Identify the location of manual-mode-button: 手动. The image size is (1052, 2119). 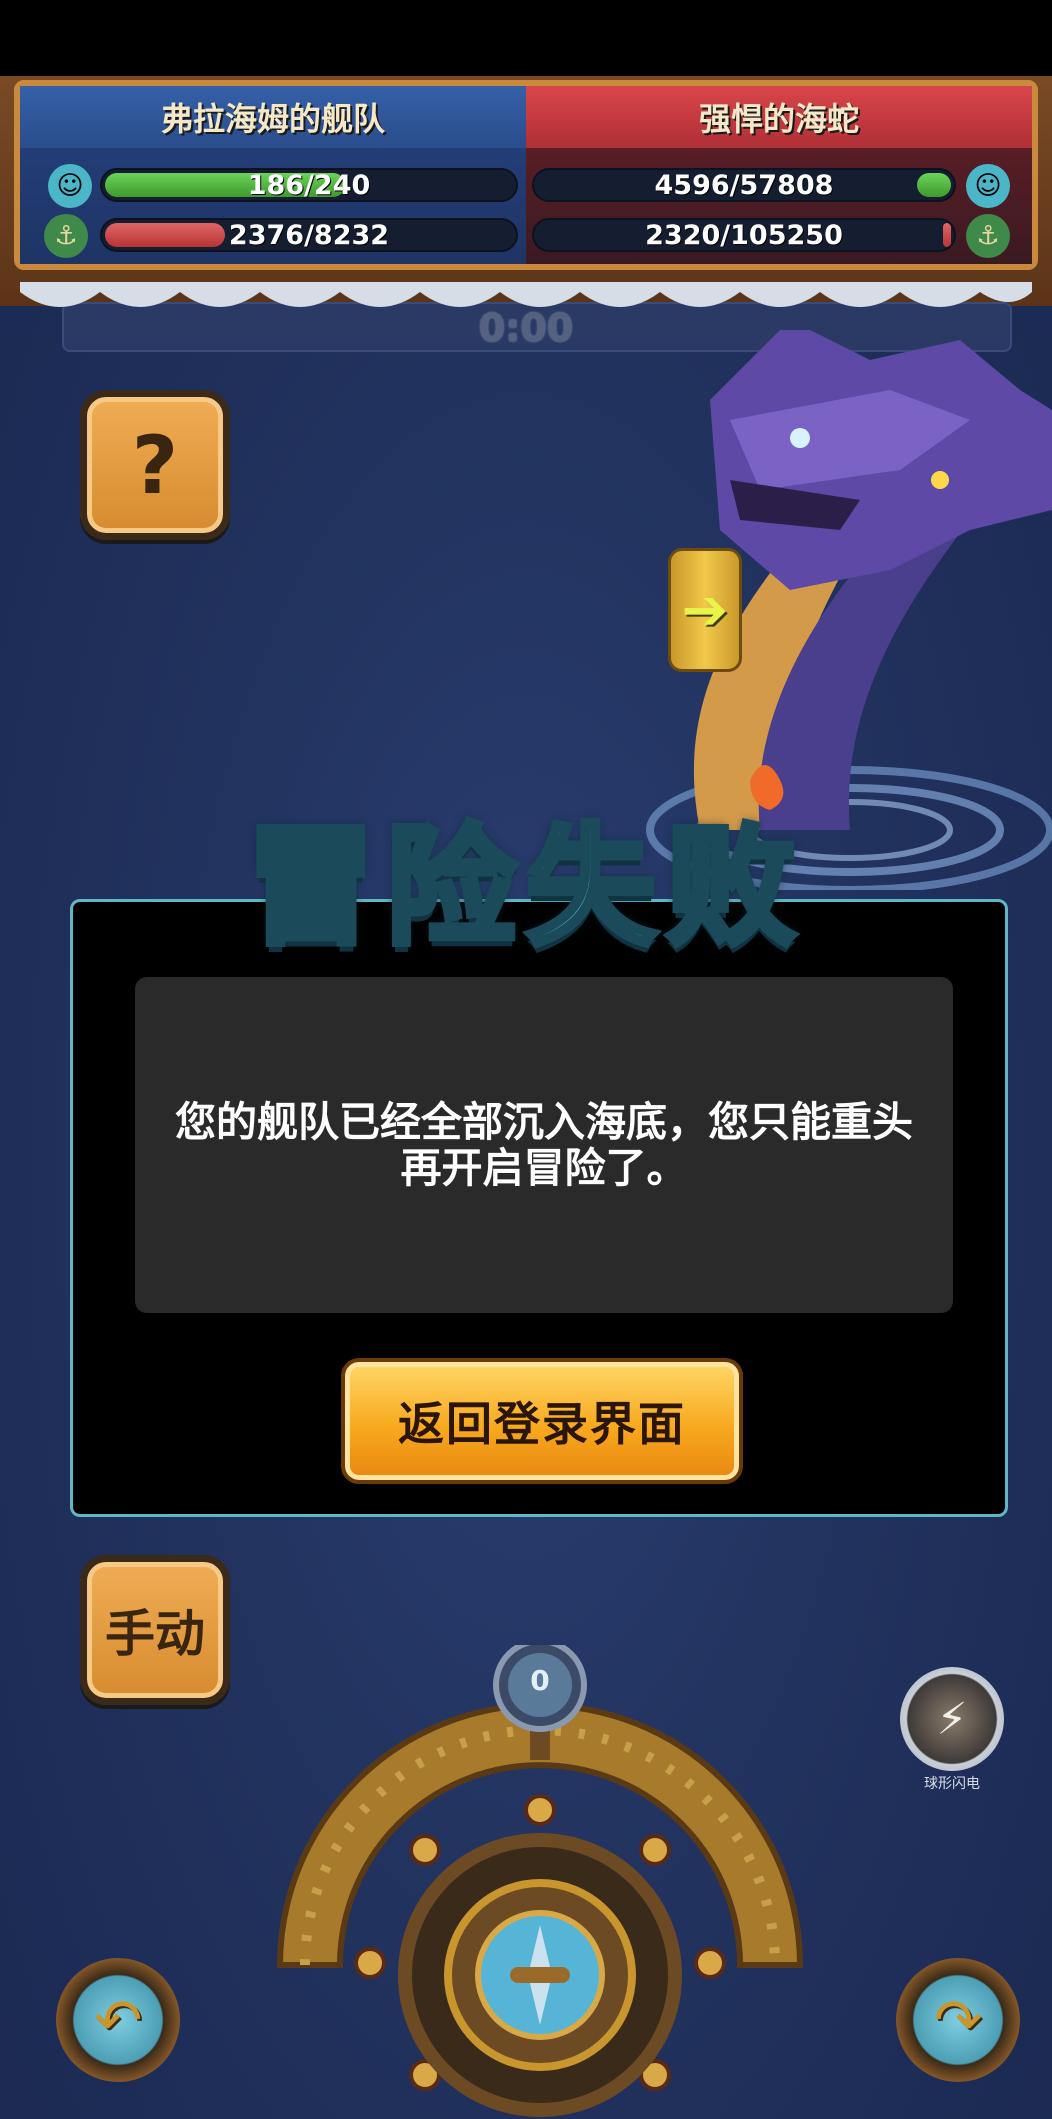
(155, 1630).